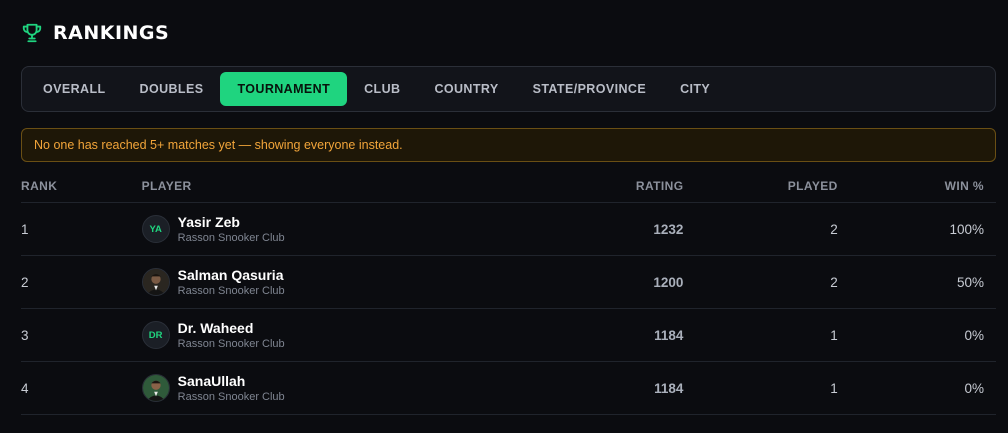  I want to click on rank-cell: 3, so click(81, 335).